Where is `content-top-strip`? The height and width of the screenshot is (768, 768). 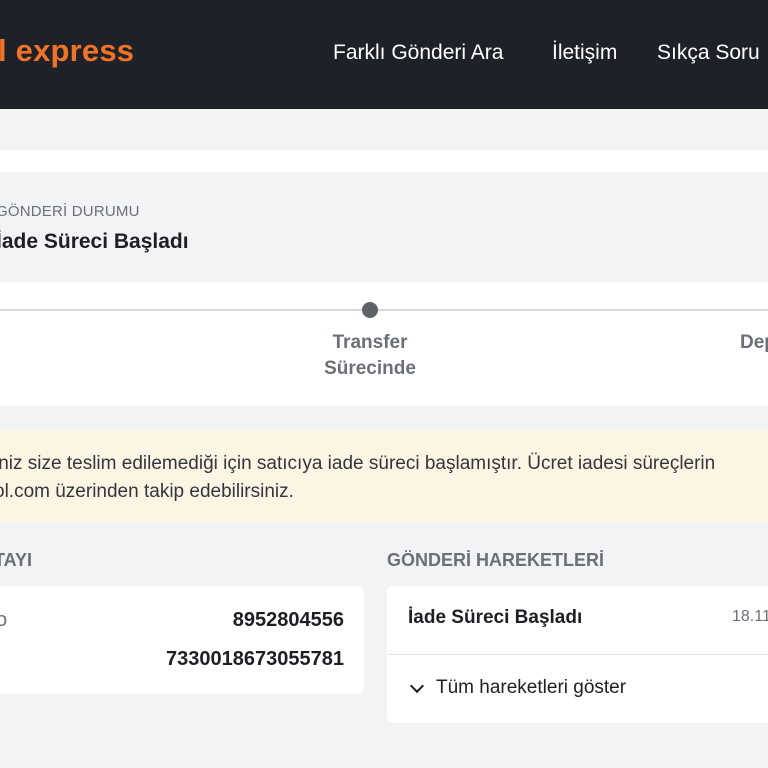
content-top-strip is located at coordinates (384, 161).